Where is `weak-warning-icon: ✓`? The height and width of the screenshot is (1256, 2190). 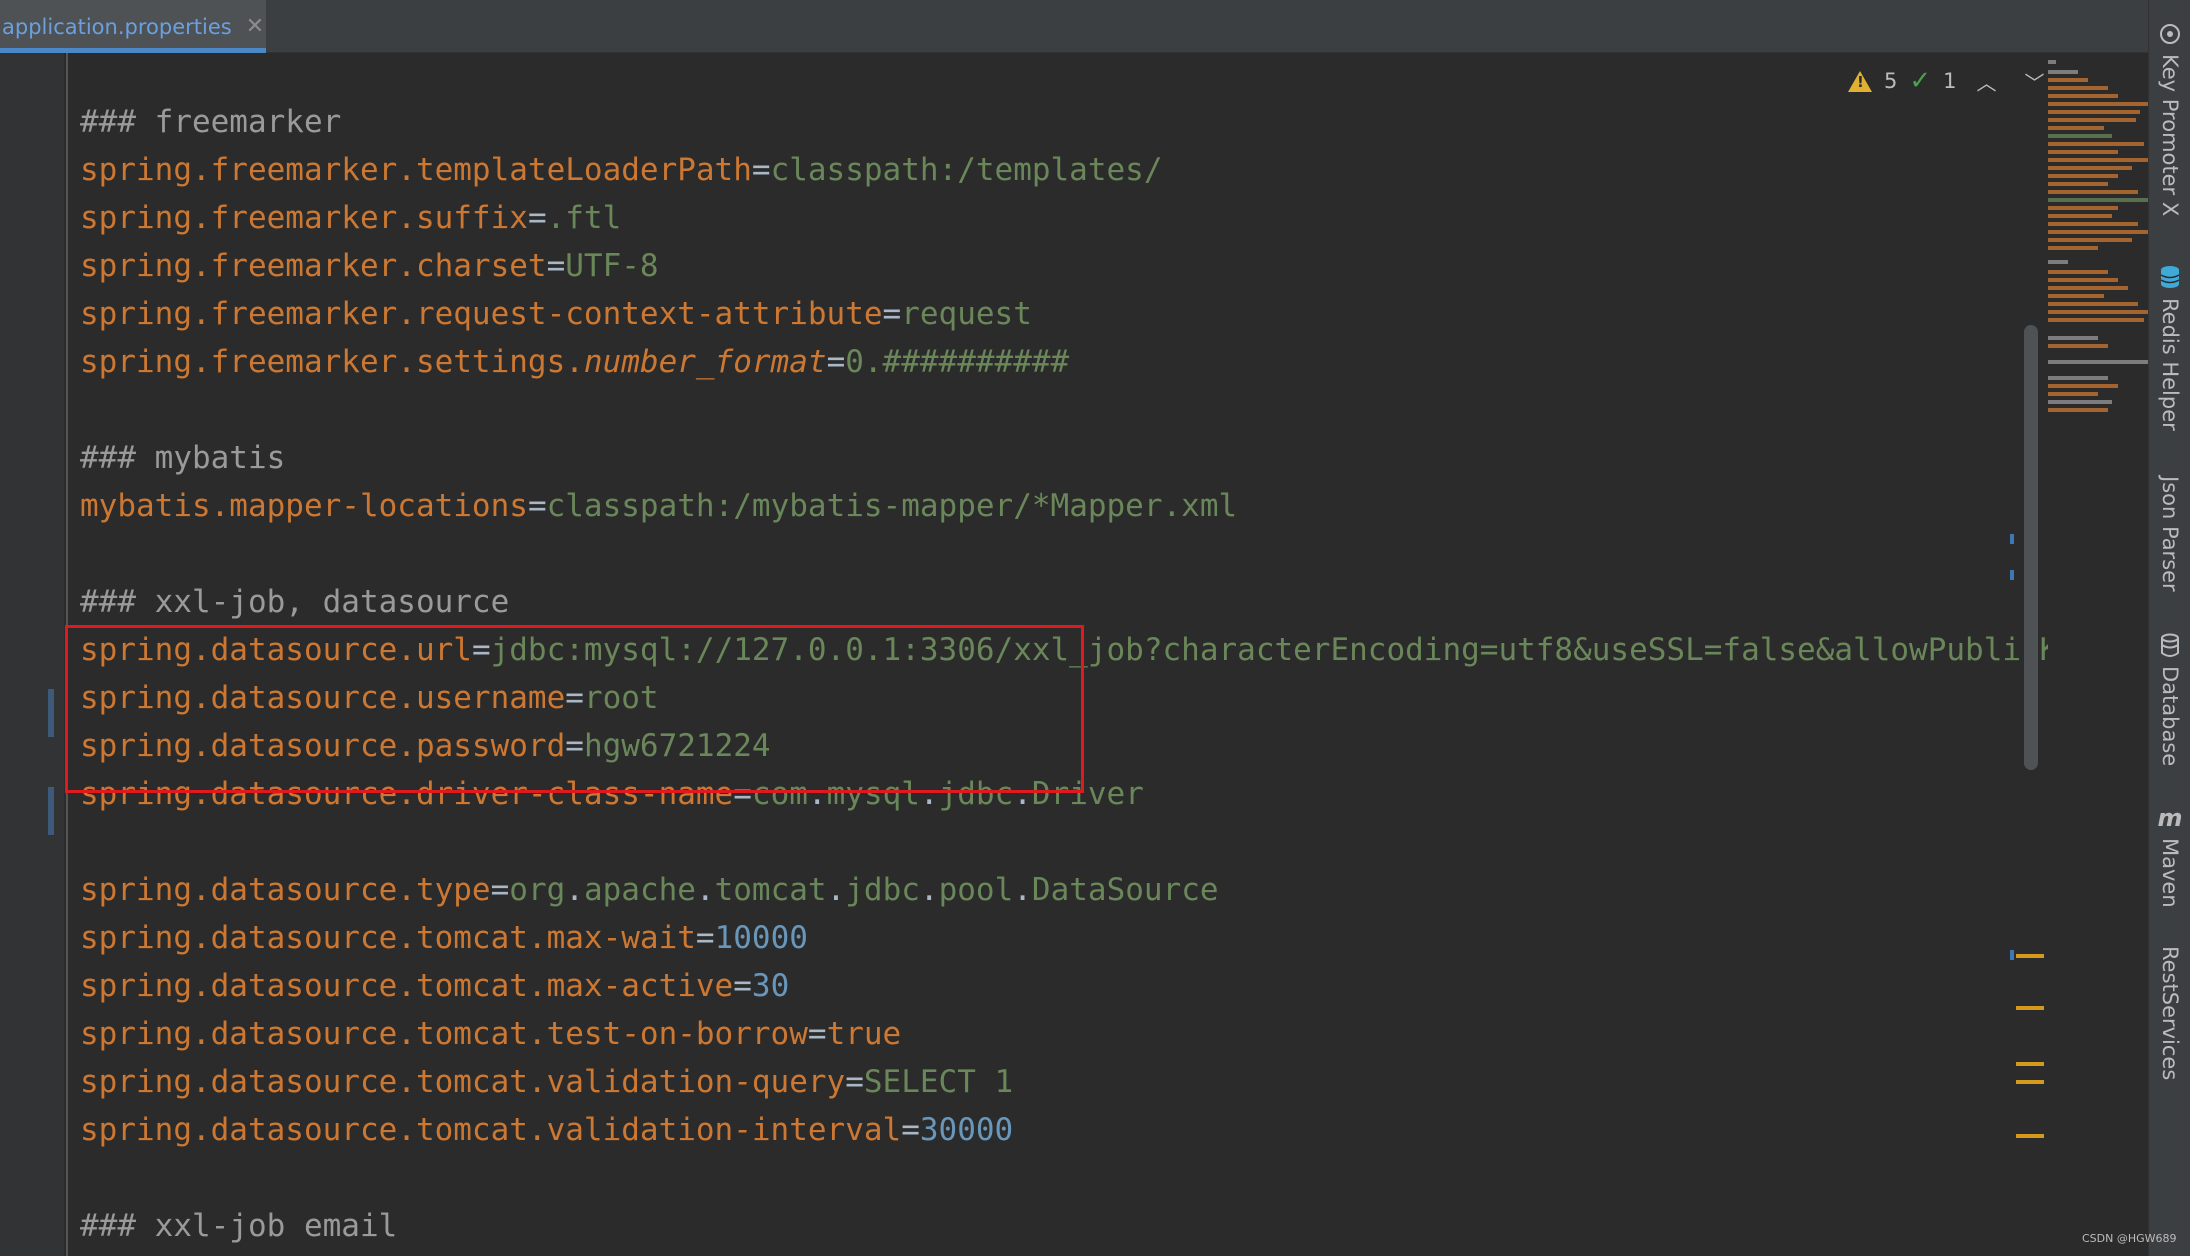
weak-warning-icon: ✓ is located at coordinates (1920, 81).